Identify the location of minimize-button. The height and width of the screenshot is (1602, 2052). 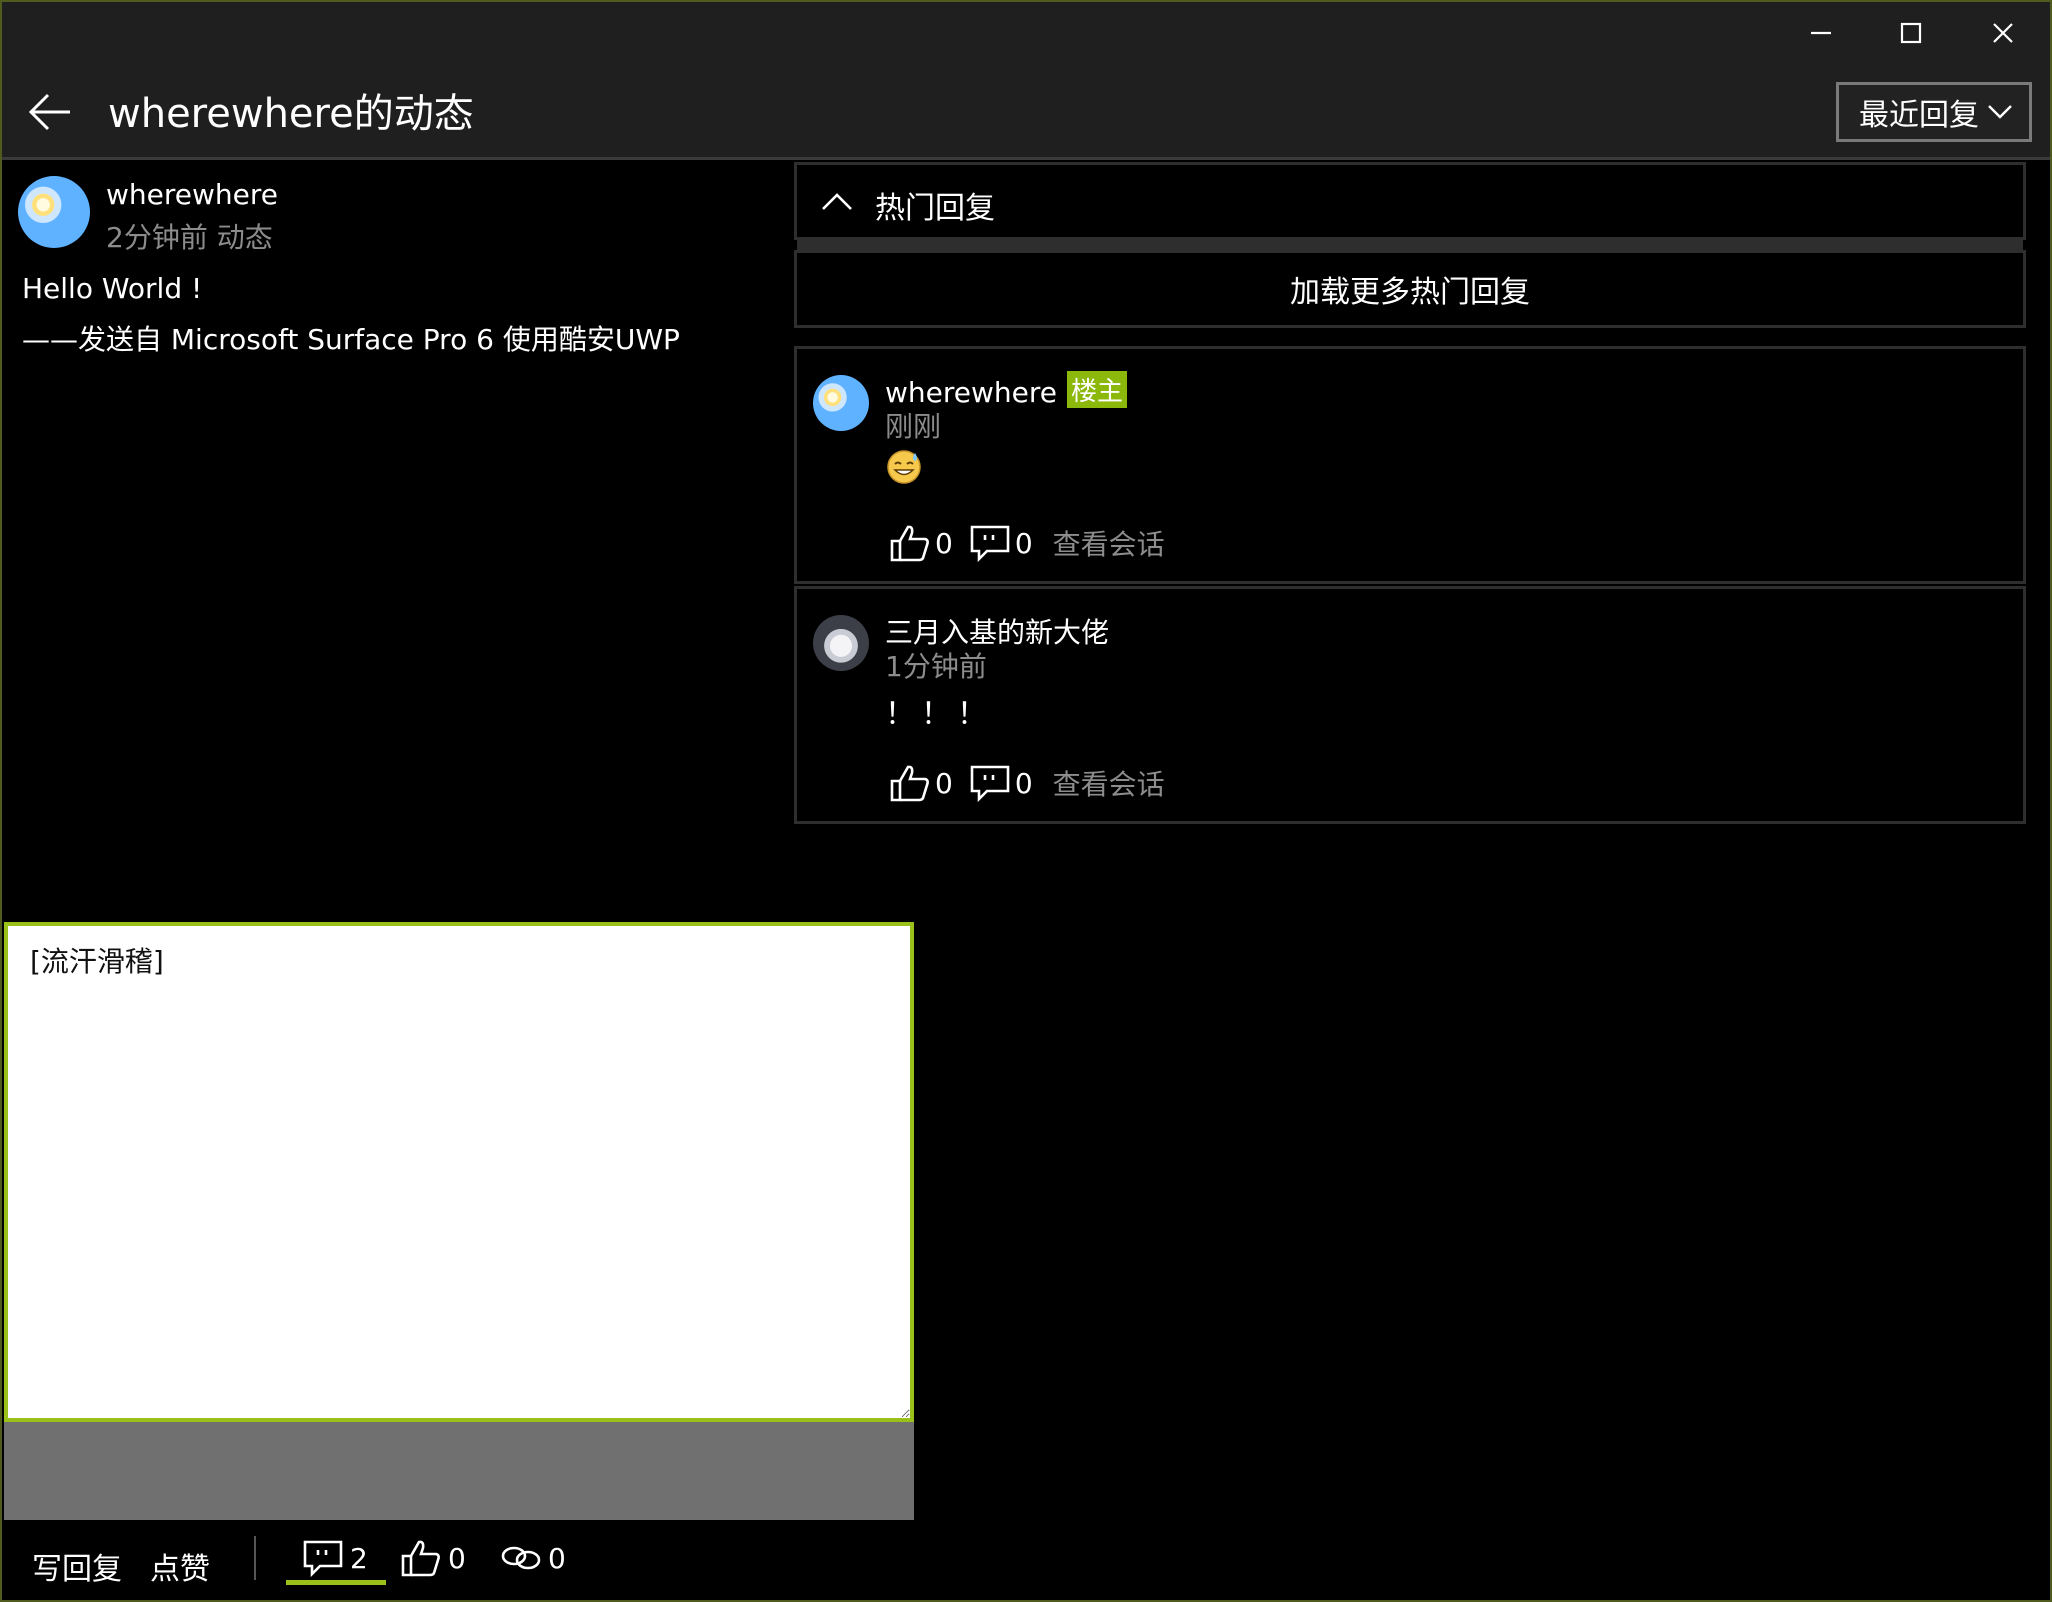
(1821, 33).